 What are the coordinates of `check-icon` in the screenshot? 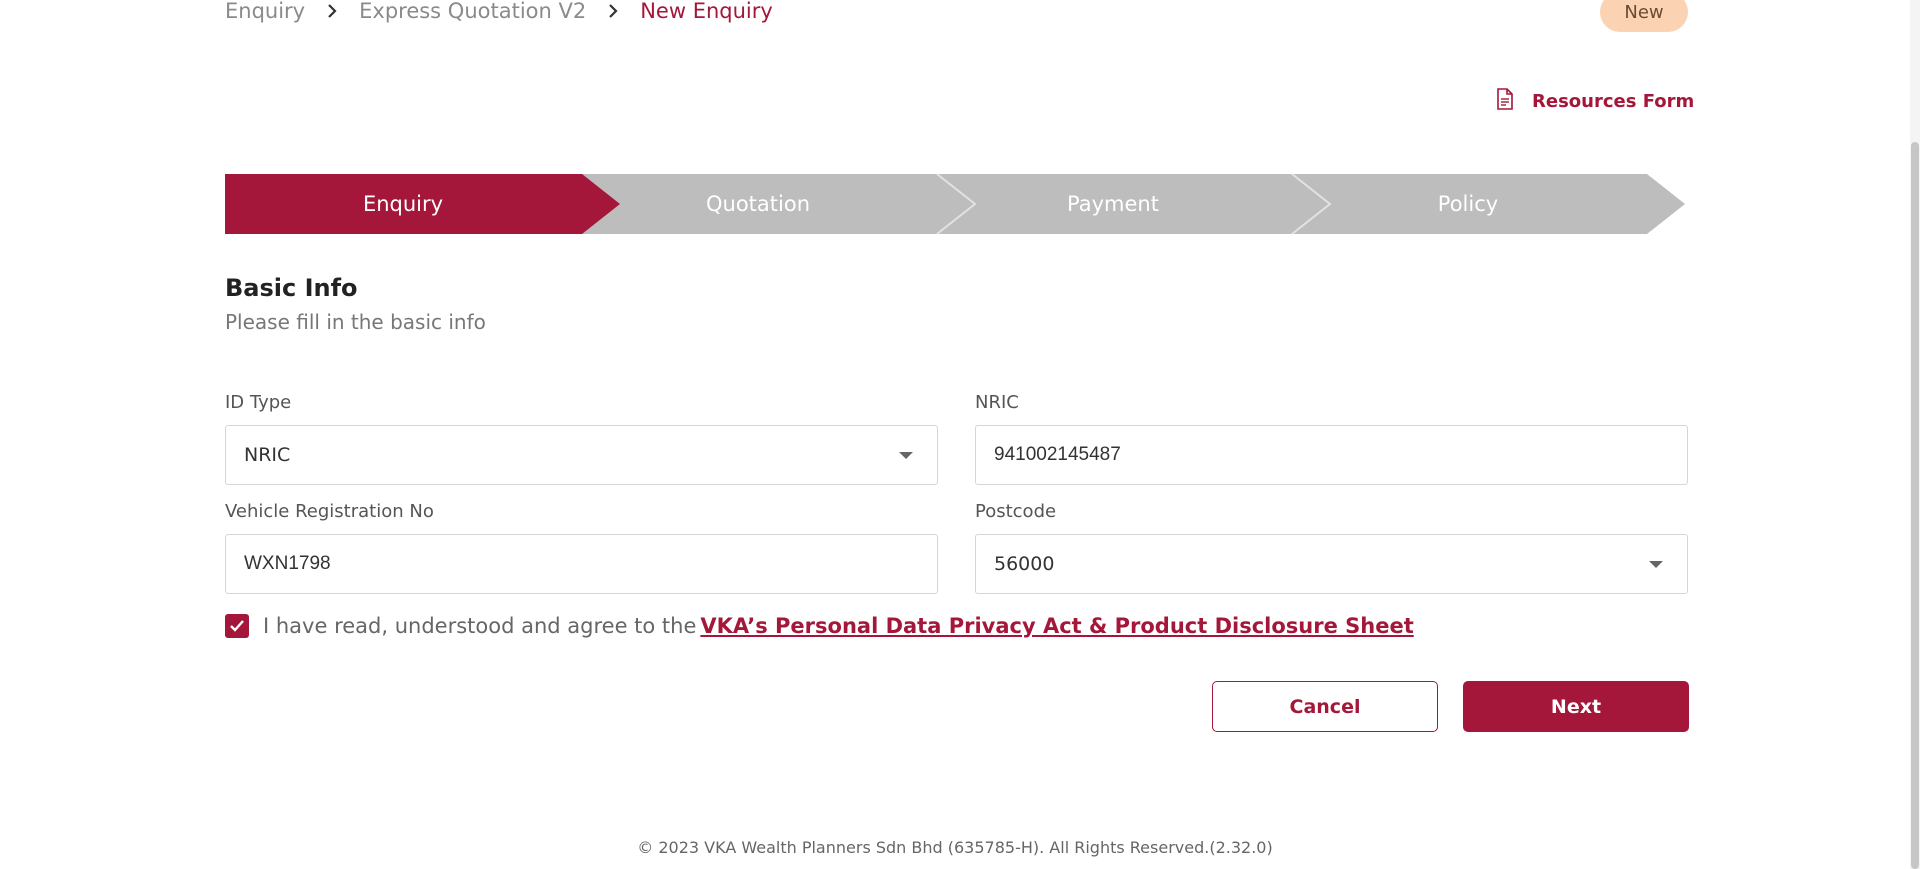 It's located at (237, 626).